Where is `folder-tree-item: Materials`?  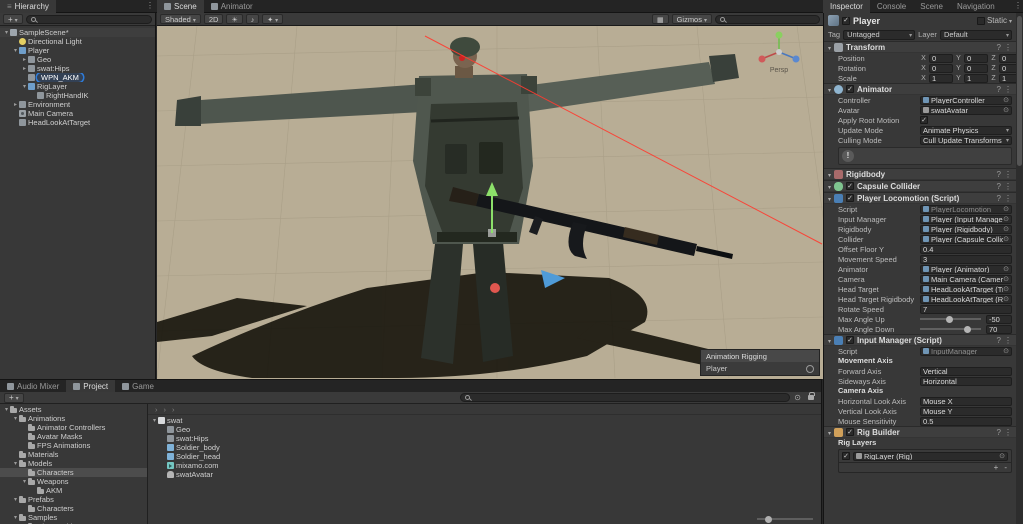
folder-tree-item: Materials is located at coordinates (73, 454).